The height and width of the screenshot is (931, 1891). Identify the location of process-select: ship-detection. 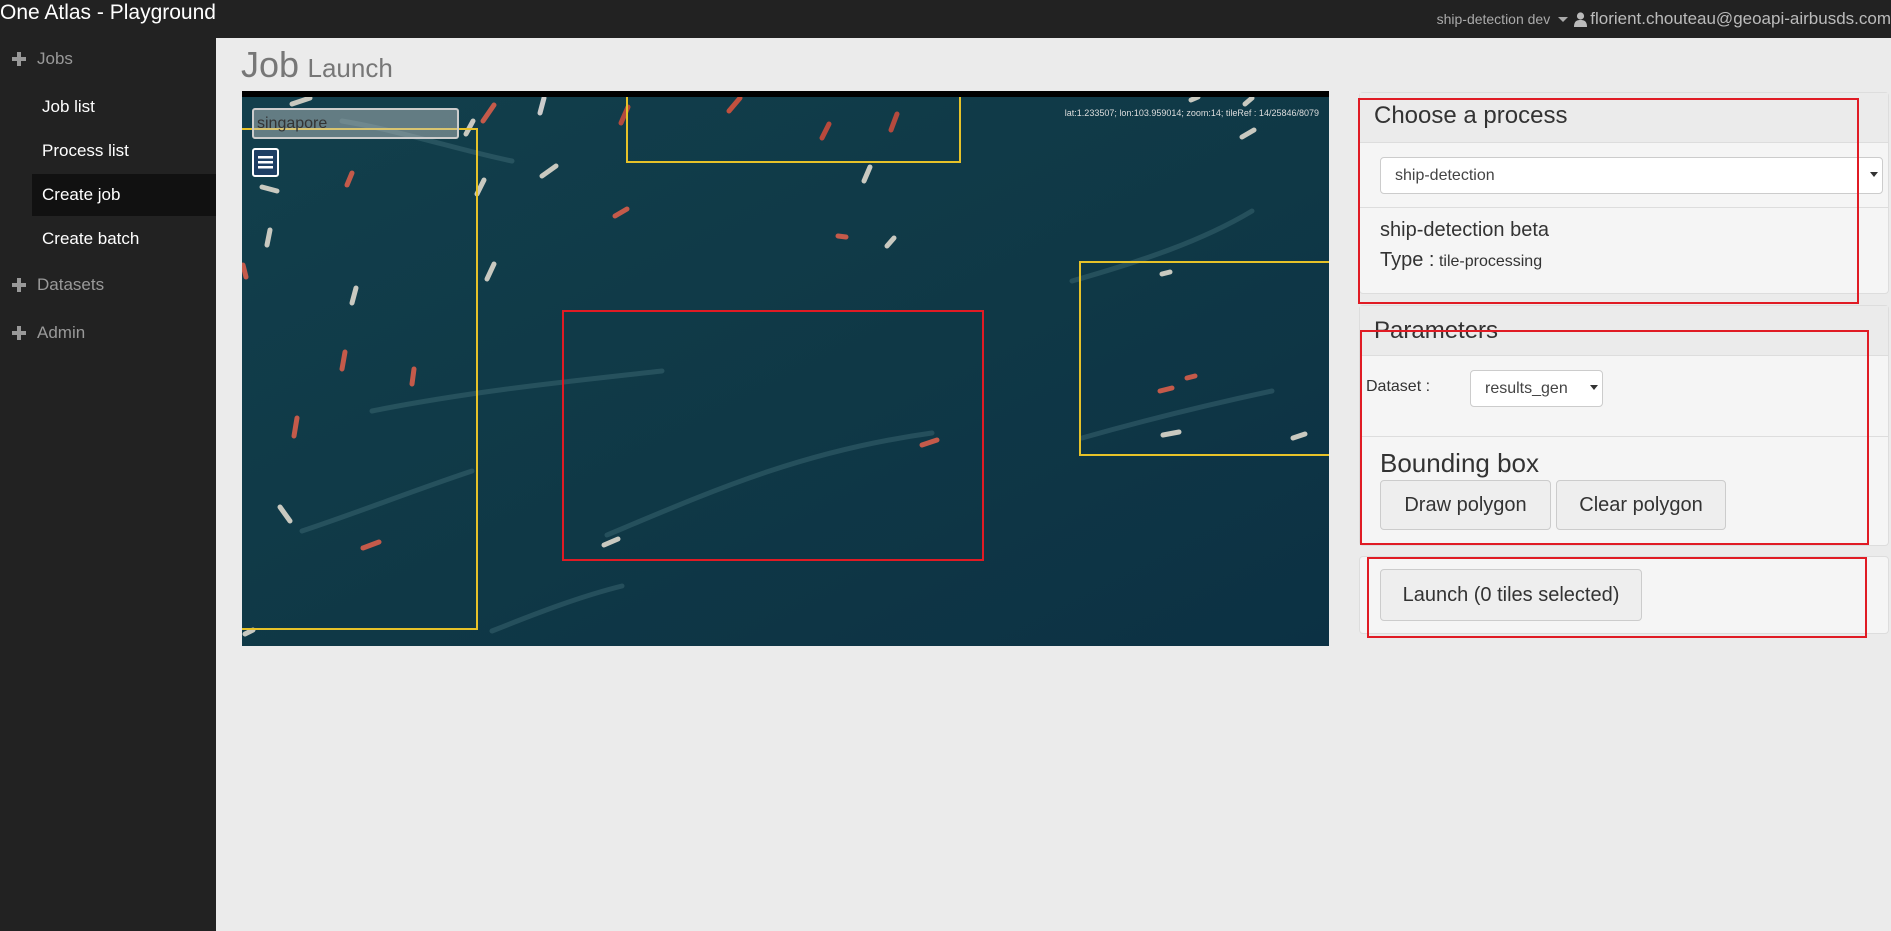
(1631, 175).